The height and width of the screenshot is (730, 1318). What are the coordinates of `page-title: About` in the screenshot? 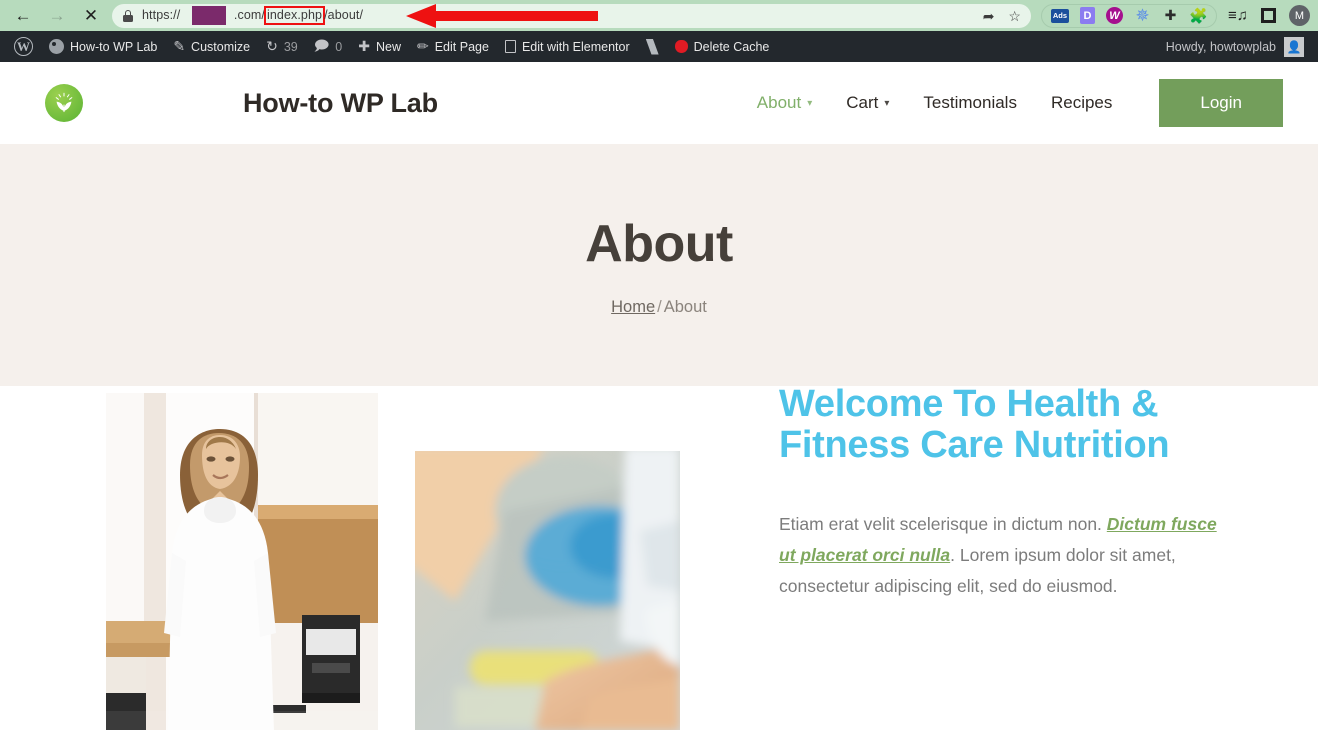 It's located at (659, 243).